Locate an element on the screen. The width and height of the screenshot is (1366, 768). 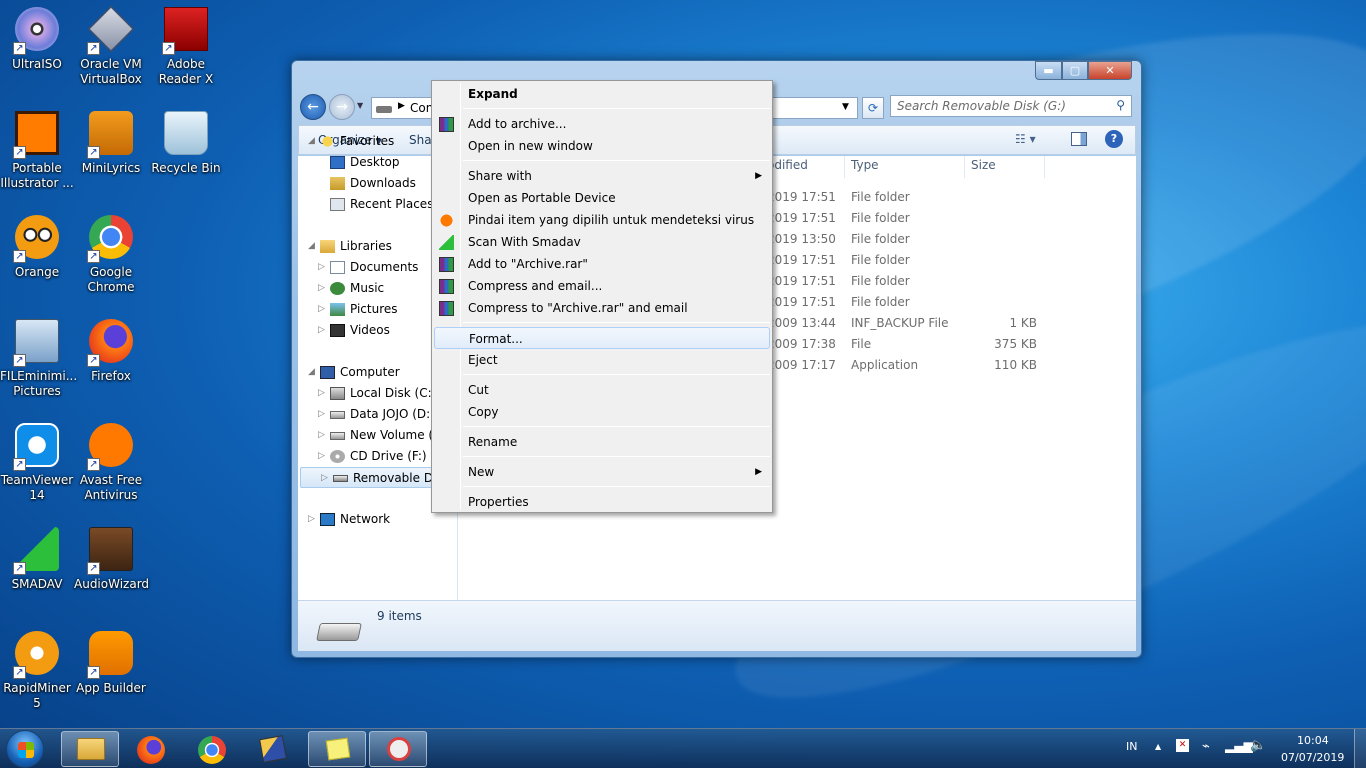
taskbar-explorer is located at coordinates (90, 749).